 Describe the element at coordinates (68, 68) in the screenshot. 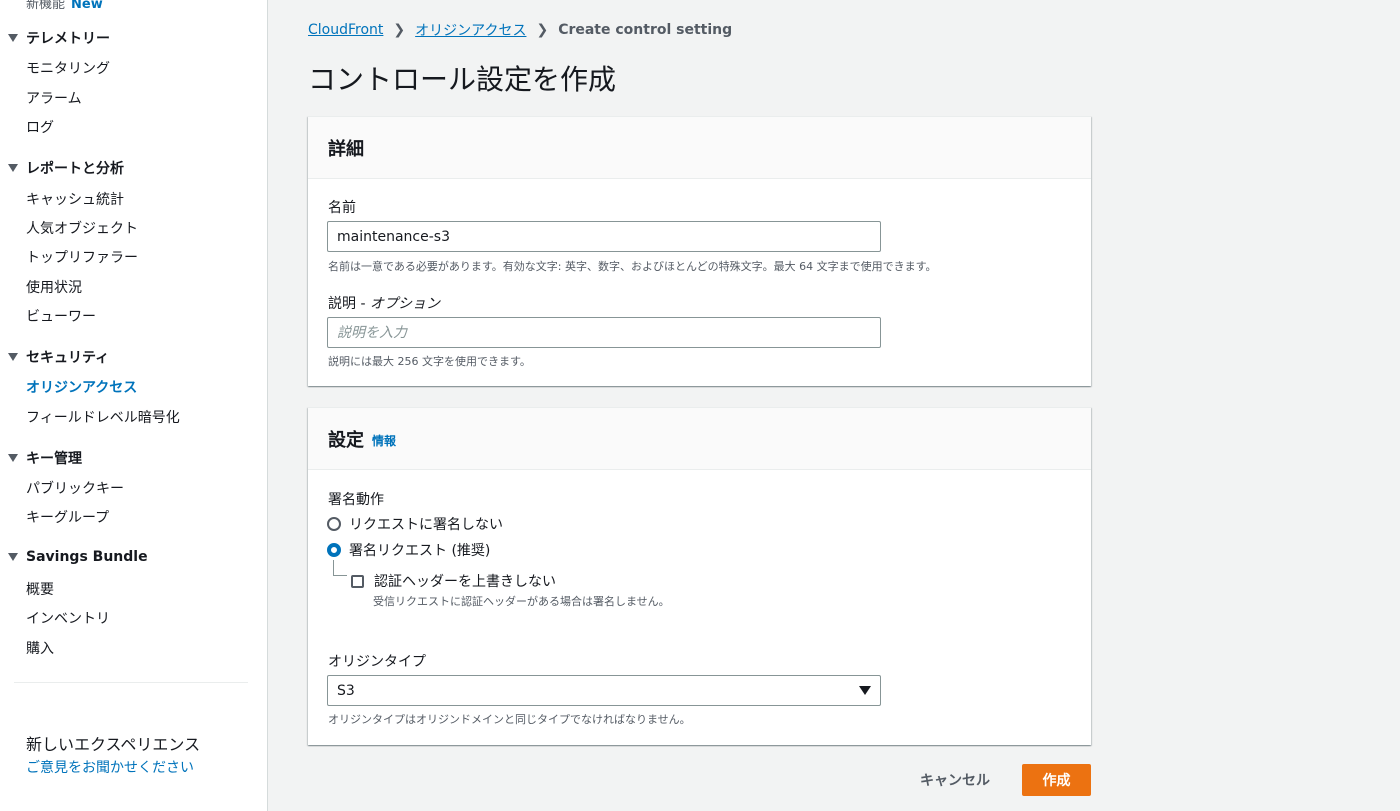

I see `sidebar-item-monitoring: モニタリング` at that location.